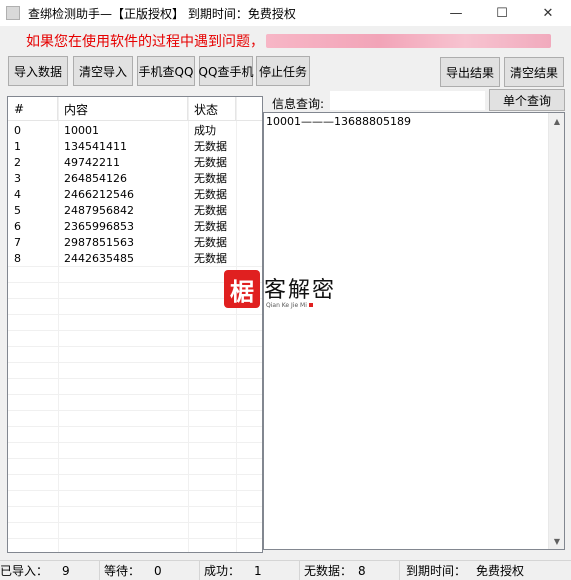  What do you see at coordinates (557, 121) in the screenshot?
I see `scroll-up-icon: ▲` at bounding box center [557, 121].